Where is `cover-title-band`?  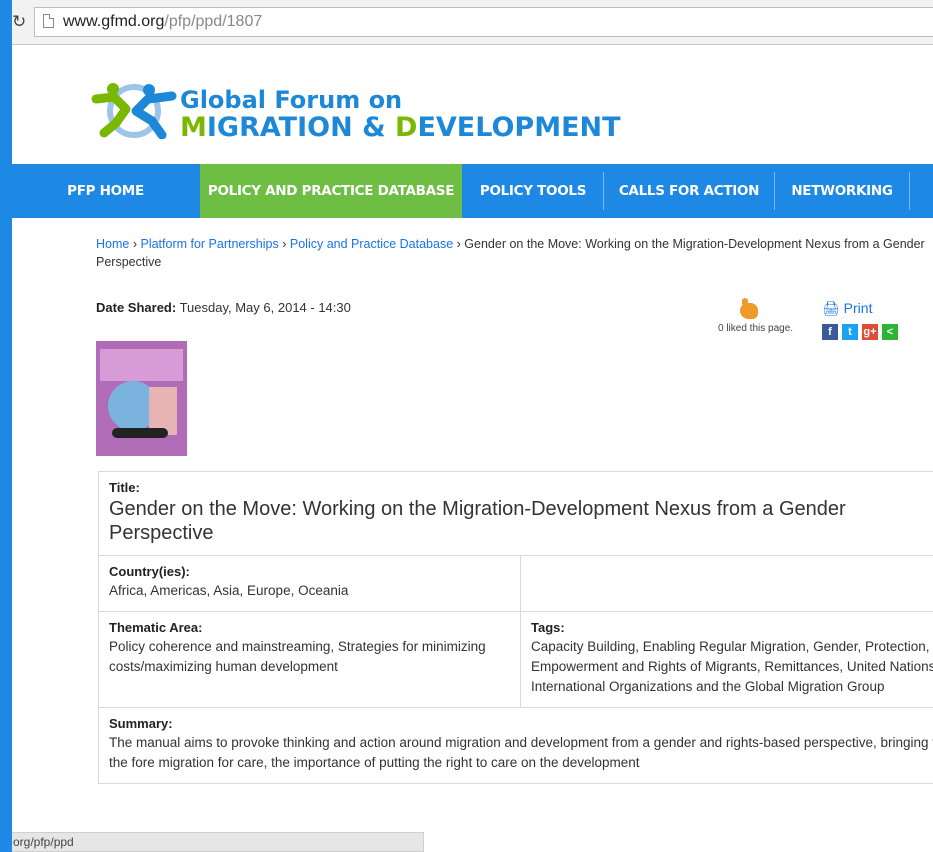
cover-title-band is located at coordinates (141, 365).